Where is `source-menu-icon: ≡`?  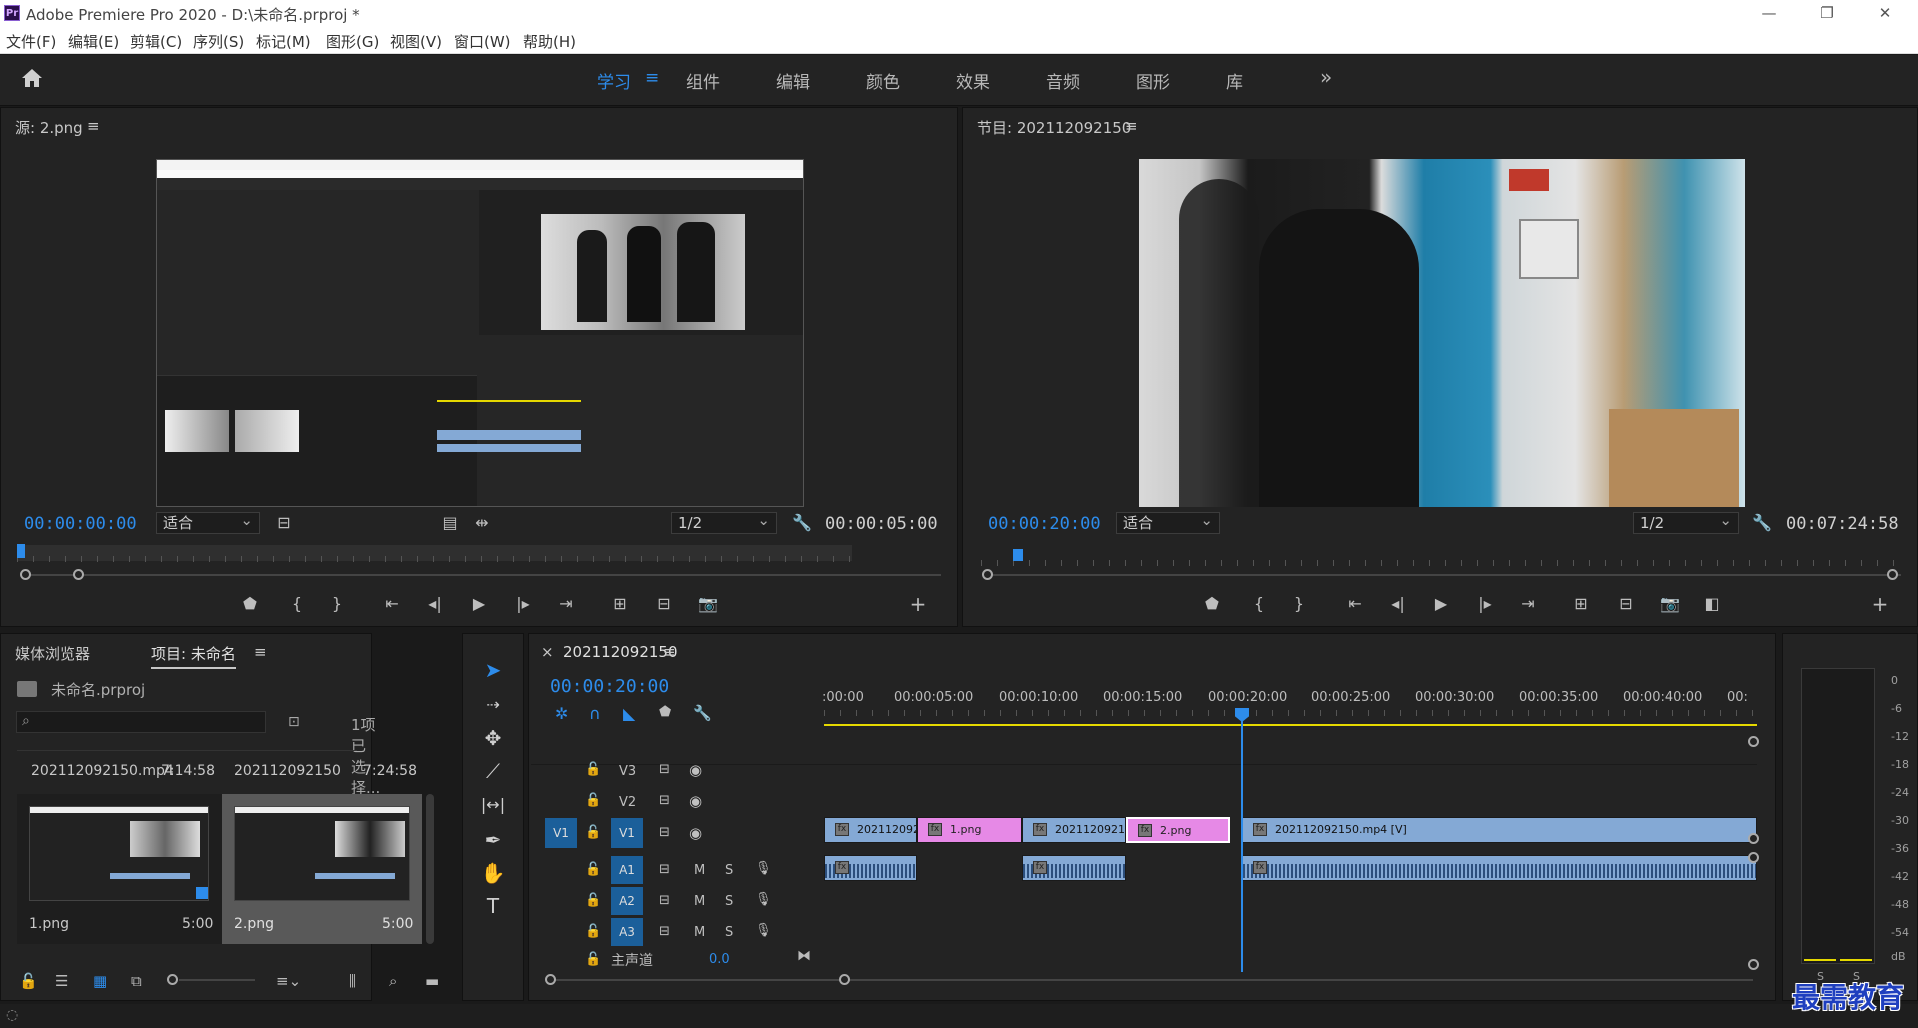 source-menu-icon: ≡ is located at coordinates (93, 126).